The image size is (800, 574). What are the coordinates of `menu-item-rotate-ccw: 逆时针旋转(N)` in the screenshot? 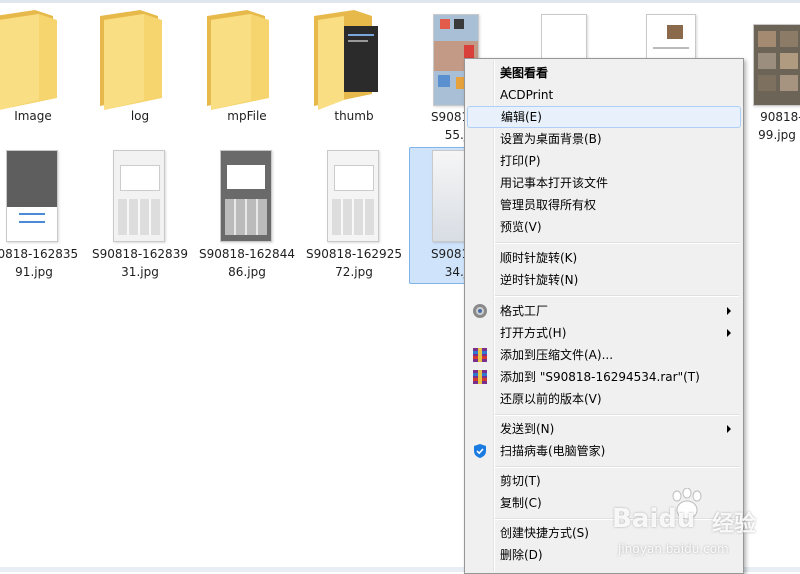 It's located at (603, 280).